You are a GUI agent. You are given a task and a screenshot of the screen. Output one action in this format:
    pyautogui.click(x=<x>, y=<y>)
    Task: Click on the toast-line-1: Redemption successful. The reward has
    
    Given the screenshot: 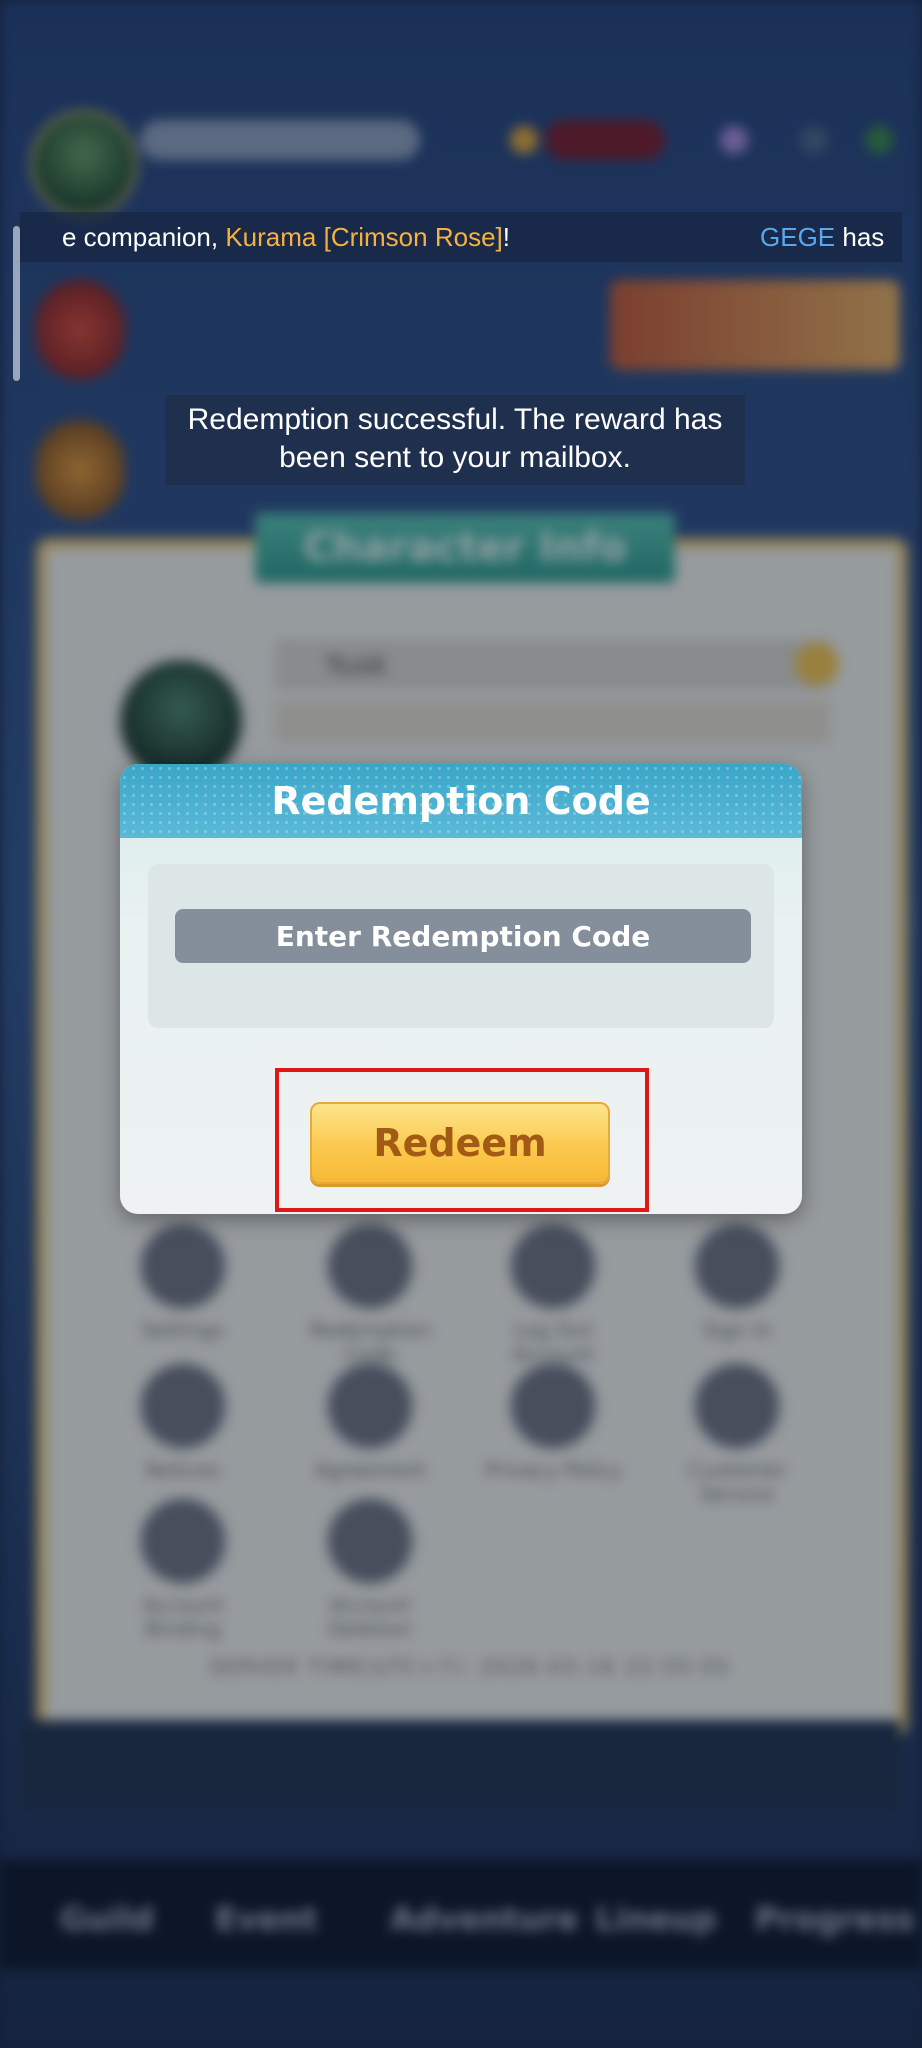 What is the action you would take?
    pyautogui.click(x=455, y=419)
    